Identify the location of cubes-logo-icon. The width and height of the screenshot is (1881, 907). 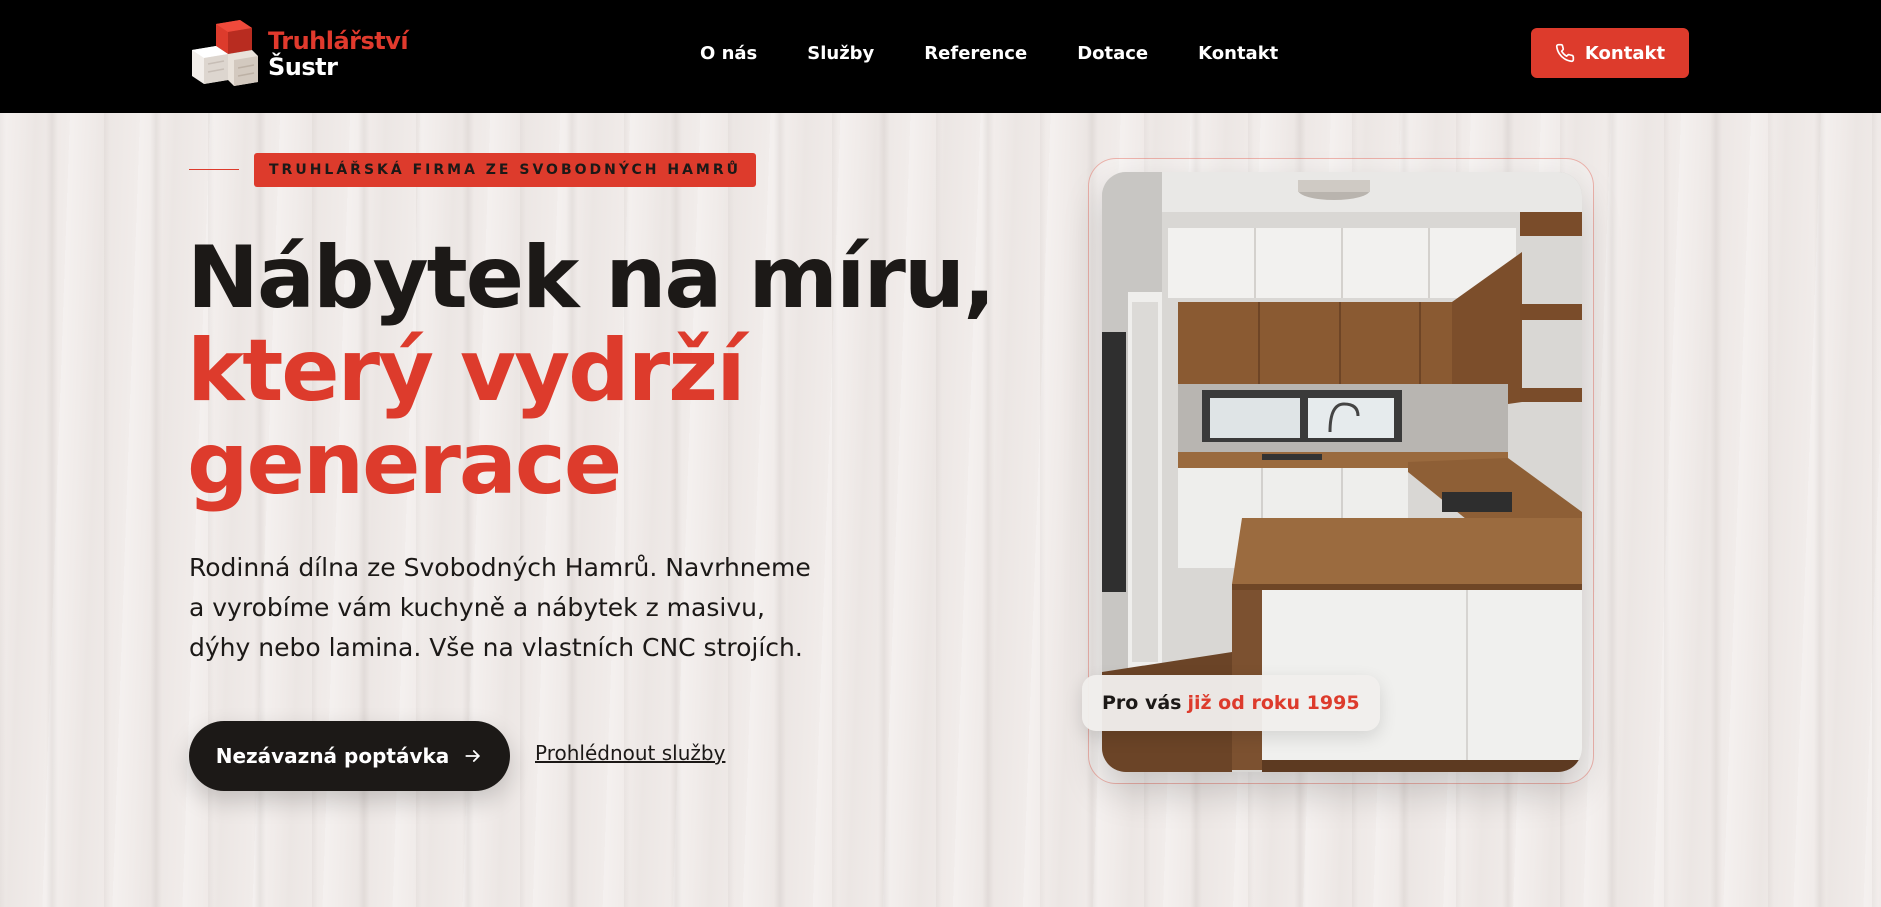
(224, 54).